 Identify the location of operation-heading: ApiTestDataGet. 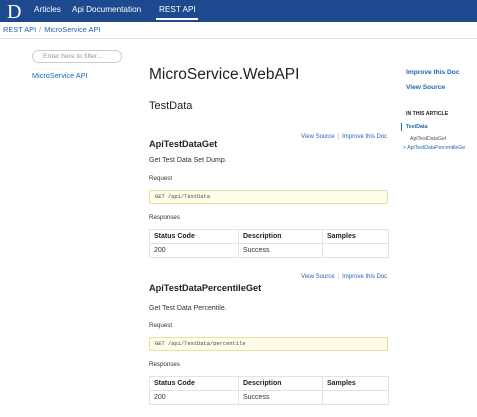
(183, 144).